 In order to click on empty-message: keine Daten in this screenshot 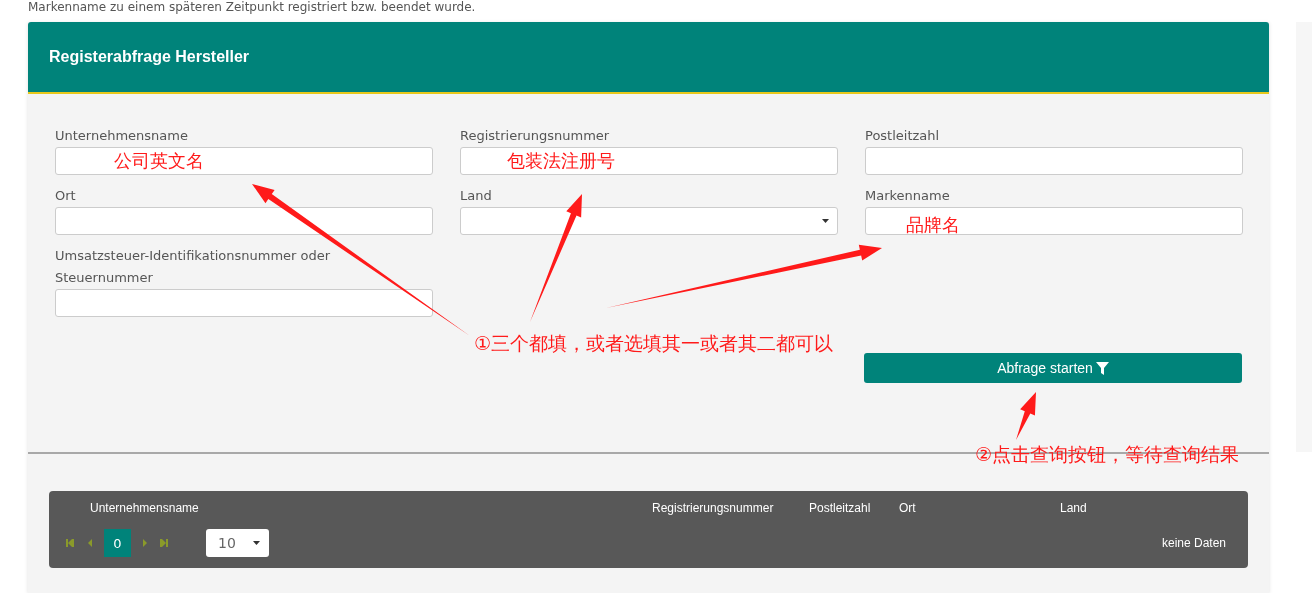, I will do `click(1193, 543)`.